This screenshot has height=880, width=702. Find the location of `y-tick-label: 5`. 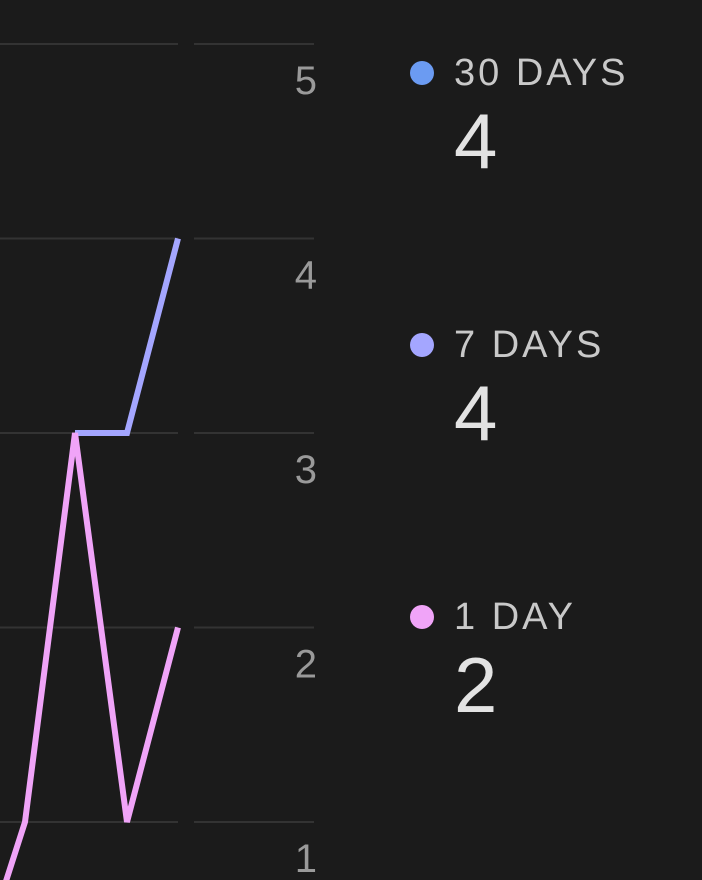

y-tick-label: 5 is located at coordinates (306, 81).